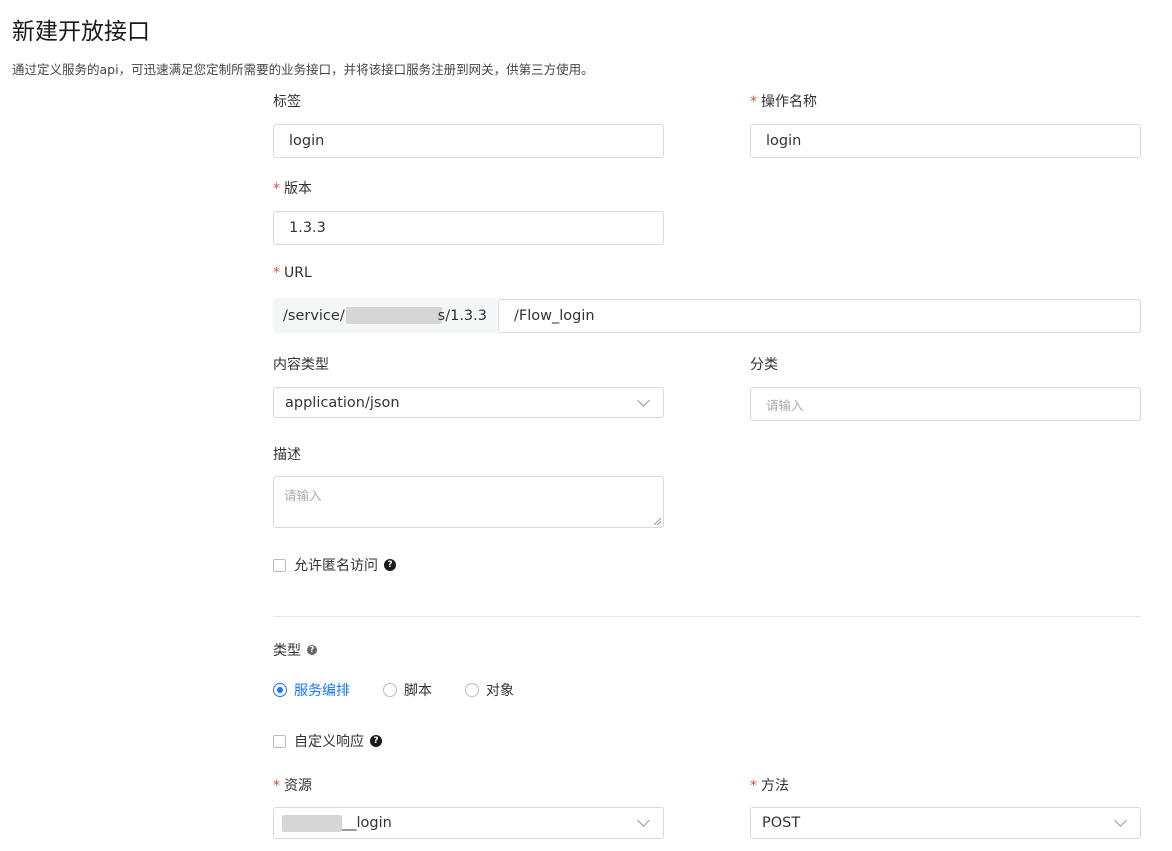 Image resolution: width=1172 pixels, height=851 pixels. I want to click on type-option-object-radio, so click(472, 690).